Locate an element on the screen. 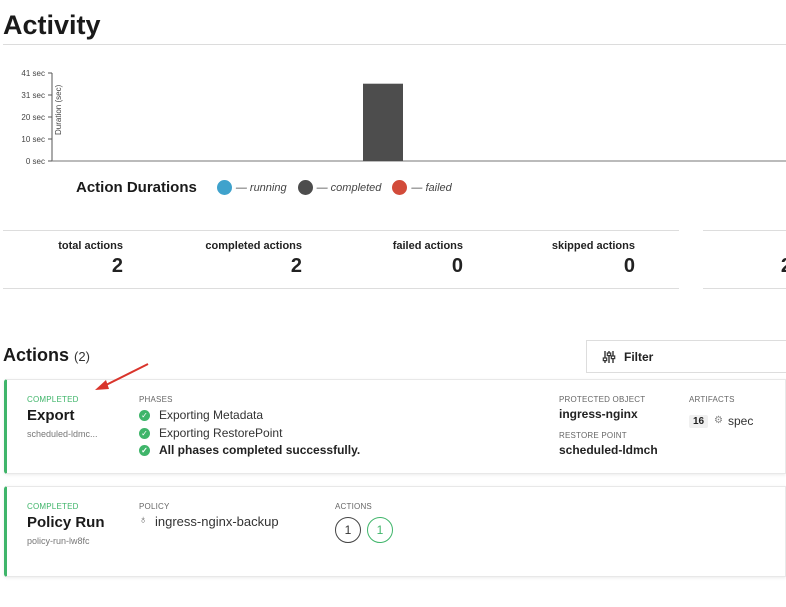 This screenshot has height=607, width=786. y-tick-label: 31 sec is located at coordinates (33, 95).